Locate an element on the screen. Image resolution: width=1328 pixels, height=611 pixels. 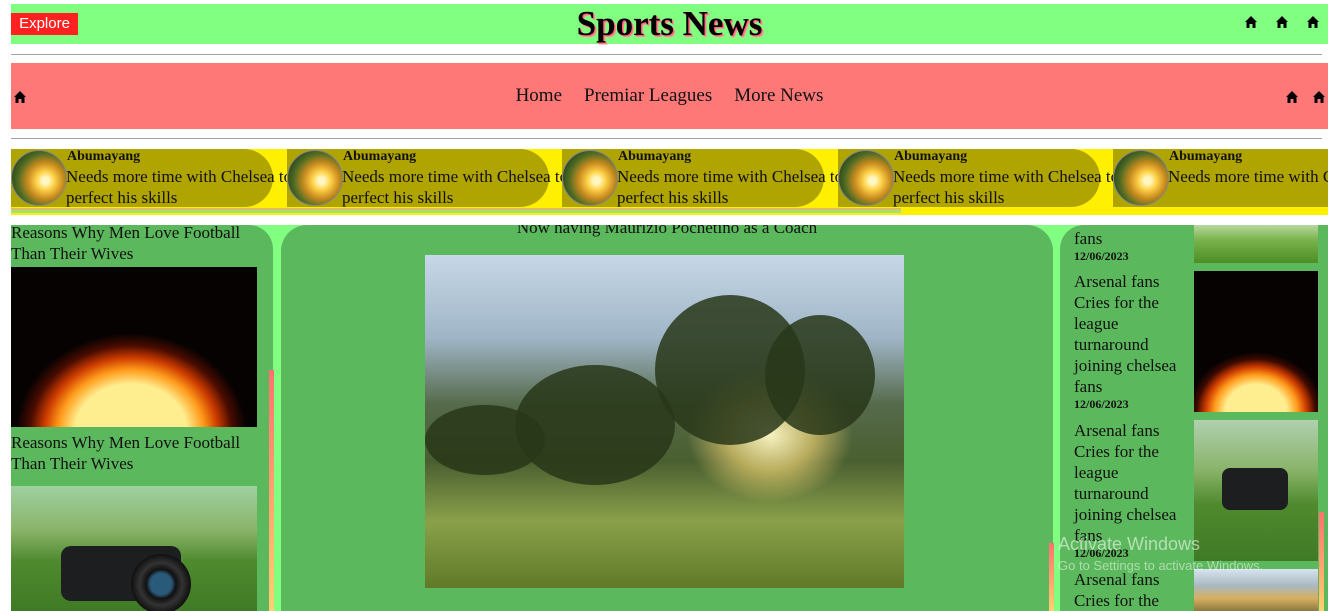
site-title: Sports News is located at coordinates (669, 23).